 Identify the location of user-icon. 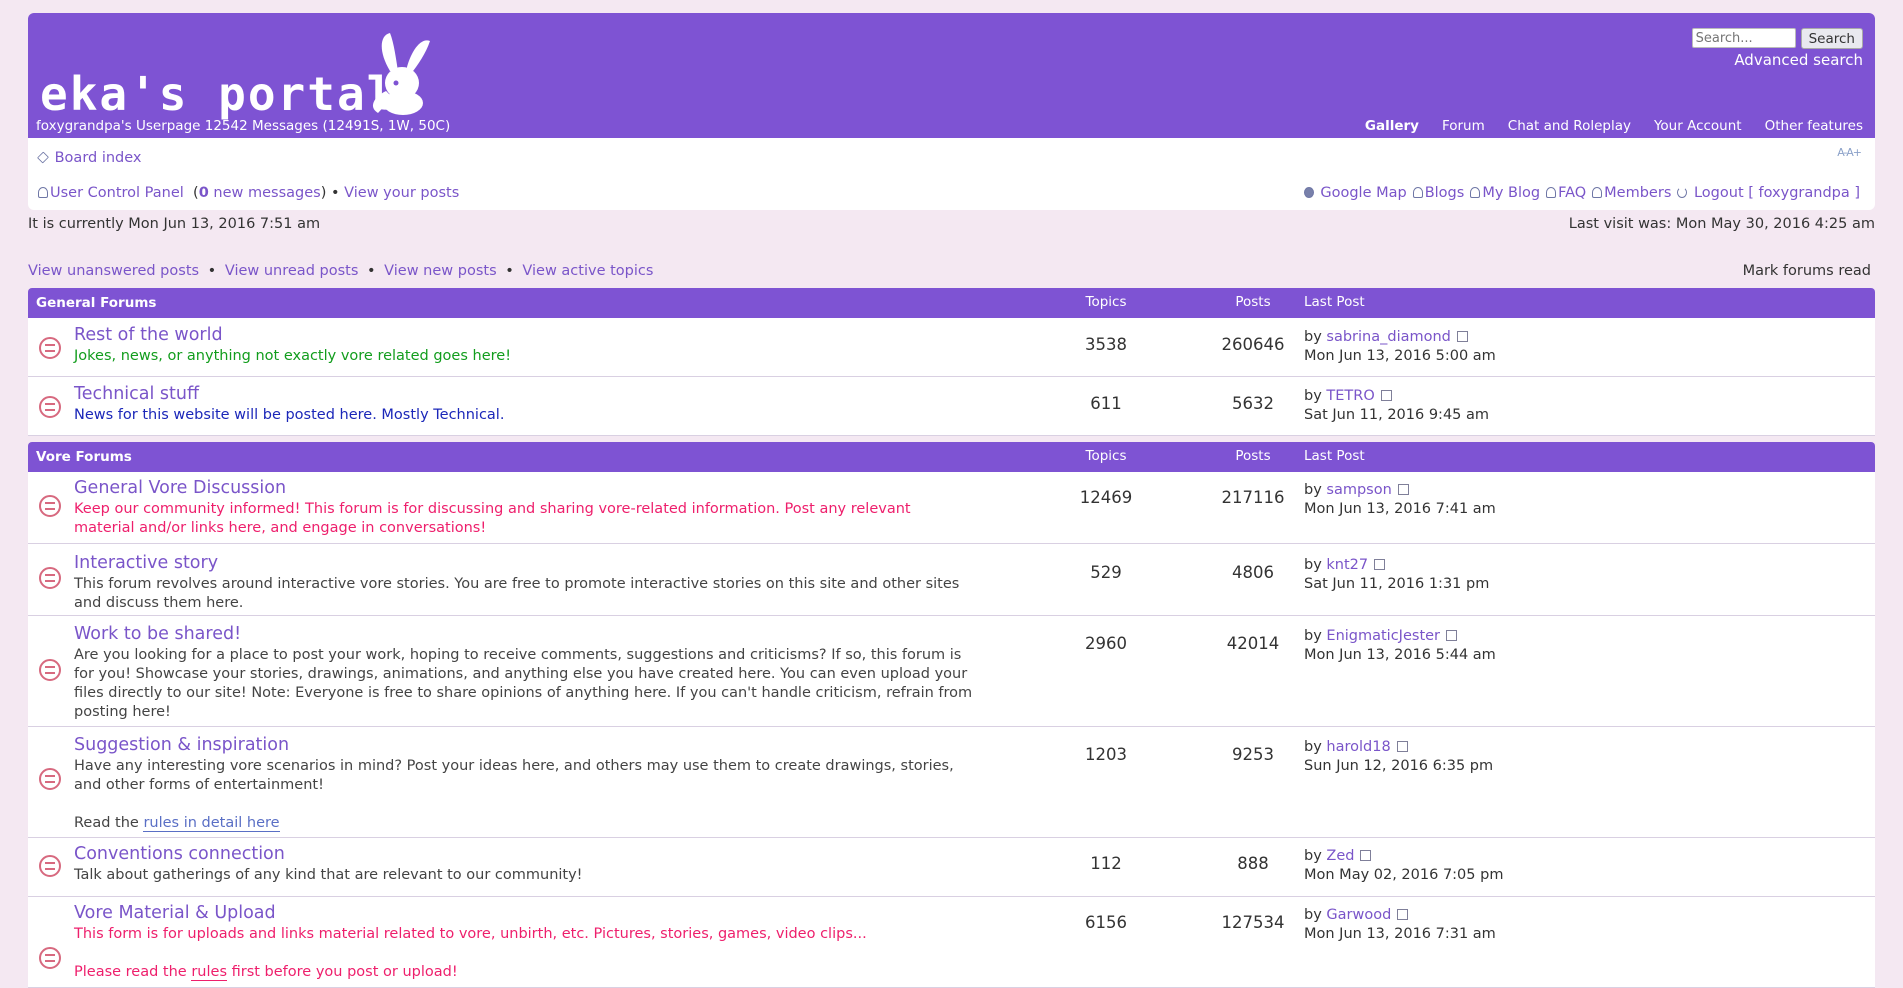
(43, 192).